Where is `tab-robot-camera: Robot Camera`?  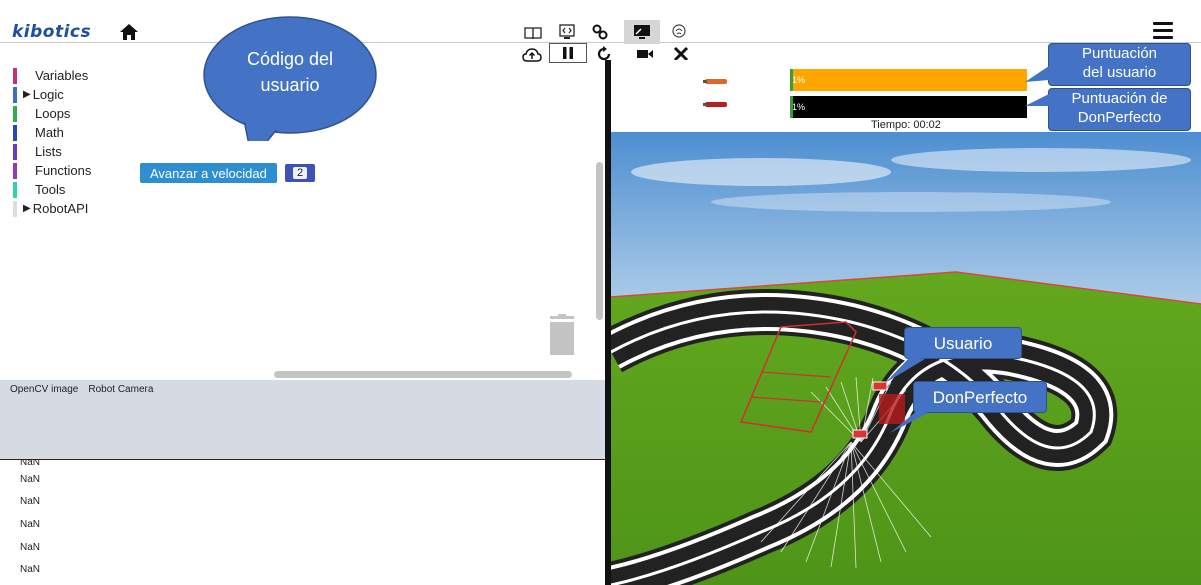 tab-robot-camera: Robot Camera is located at coordinates (120, 389).